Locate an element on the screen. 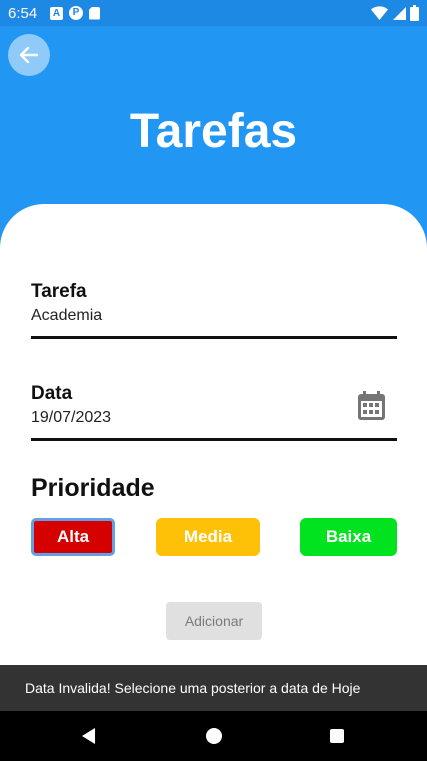  status-system-icons is located at coordinates (395, 13).